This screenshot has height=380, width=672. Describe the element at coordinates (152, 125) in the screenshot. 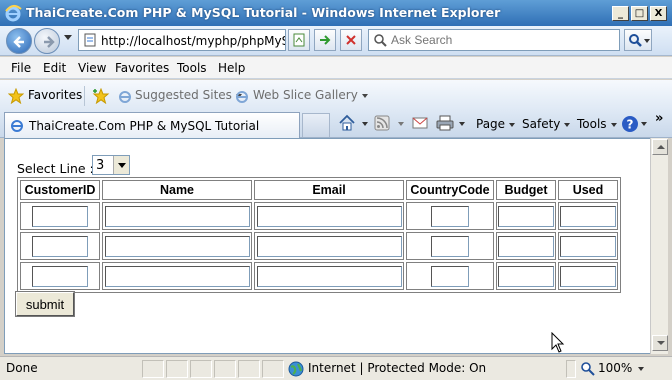

I see `tab-active: ThaiCreate.Com PHP & MySQL Tutorial` at that location.